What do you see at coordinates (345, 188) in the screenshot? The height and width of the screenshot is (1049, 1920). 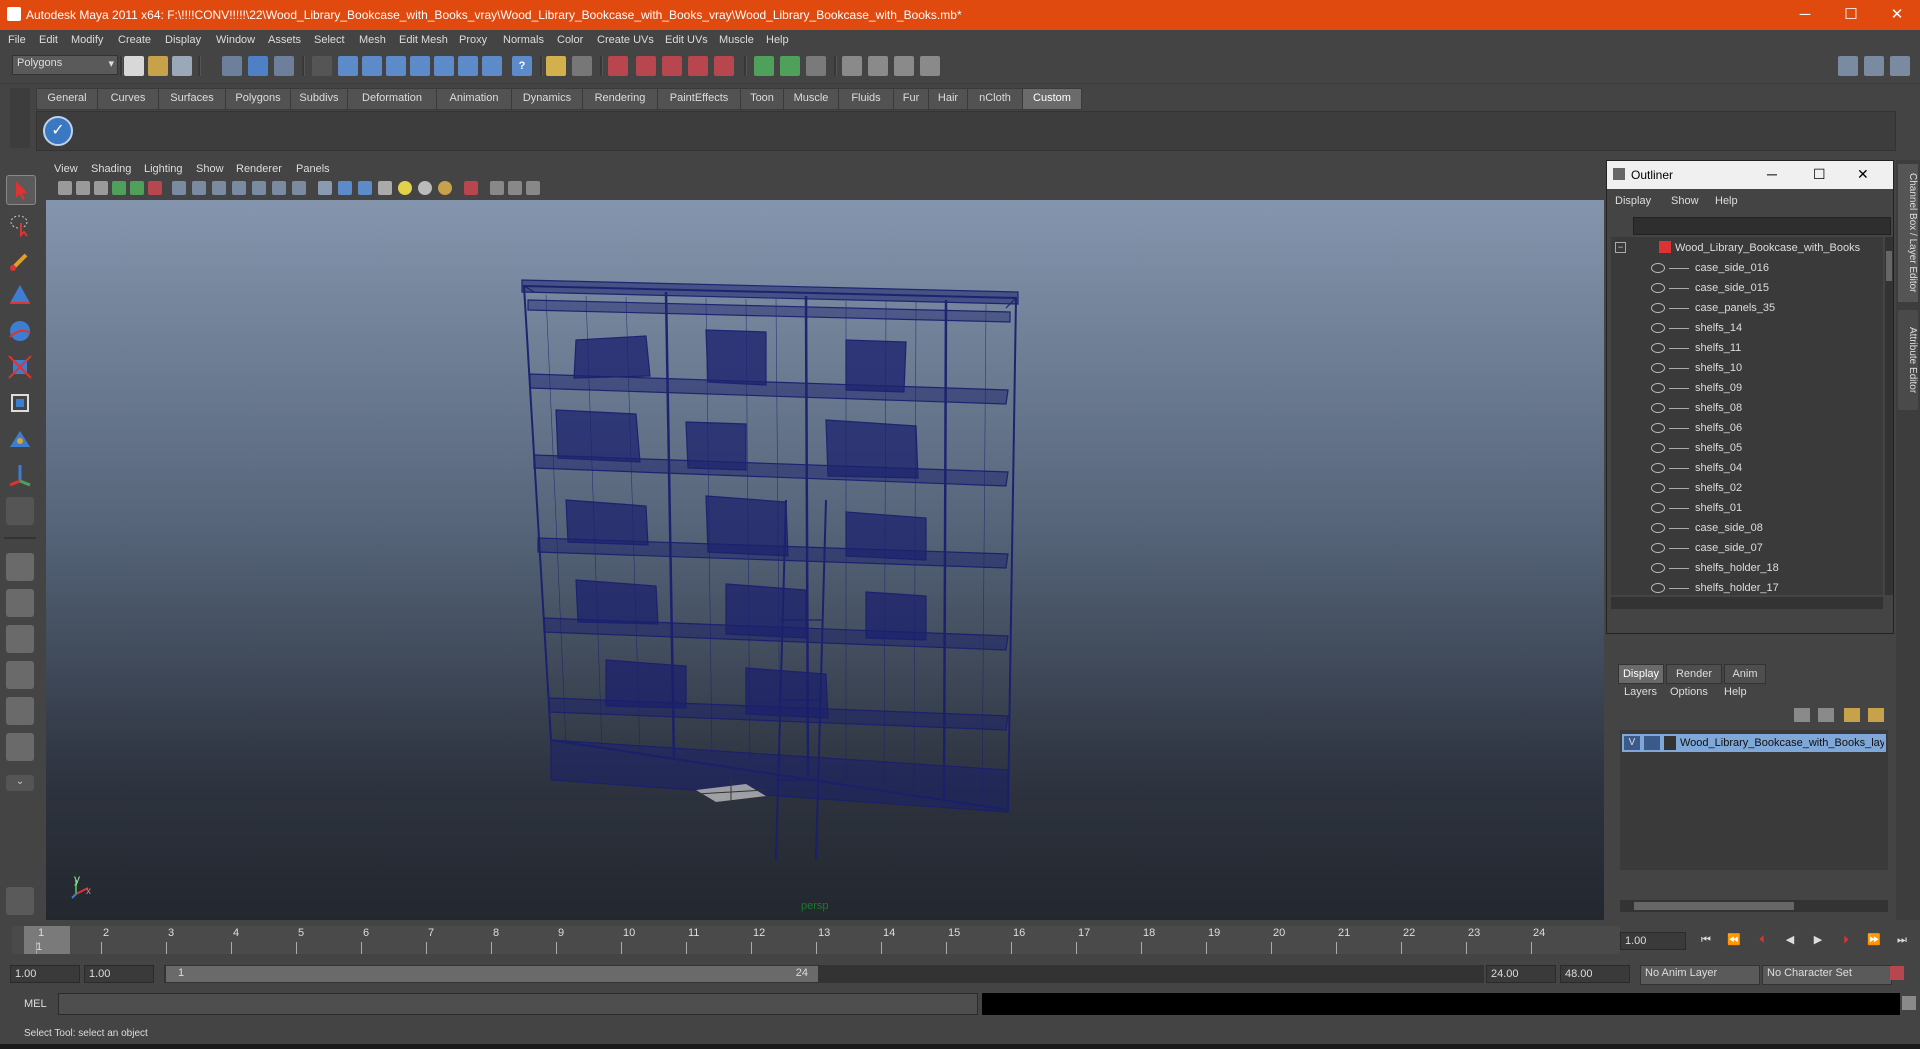 I see `smooth-shade-icon` at bounding box center [345, 188].